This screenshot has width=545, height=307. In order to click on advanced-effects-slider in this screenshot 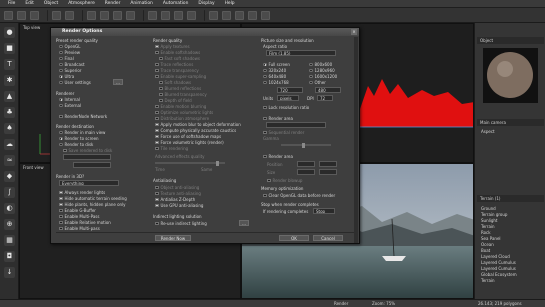, I will do `click(190, 163)`.